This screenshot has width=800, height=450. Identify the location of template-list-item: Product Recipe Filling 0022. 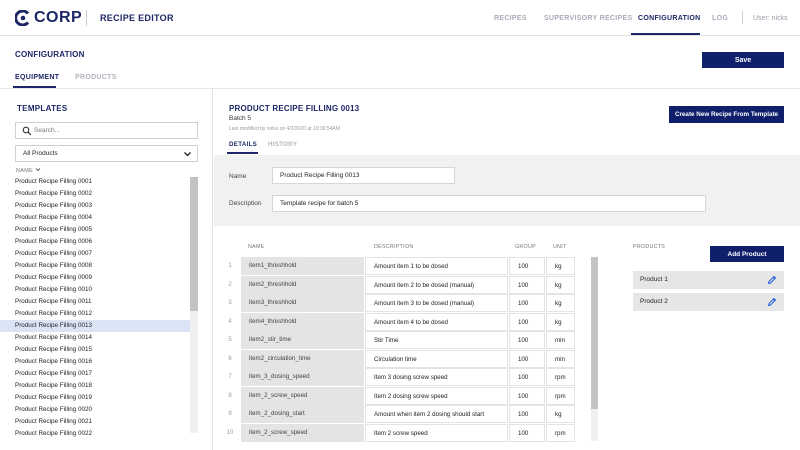
(95, 434).